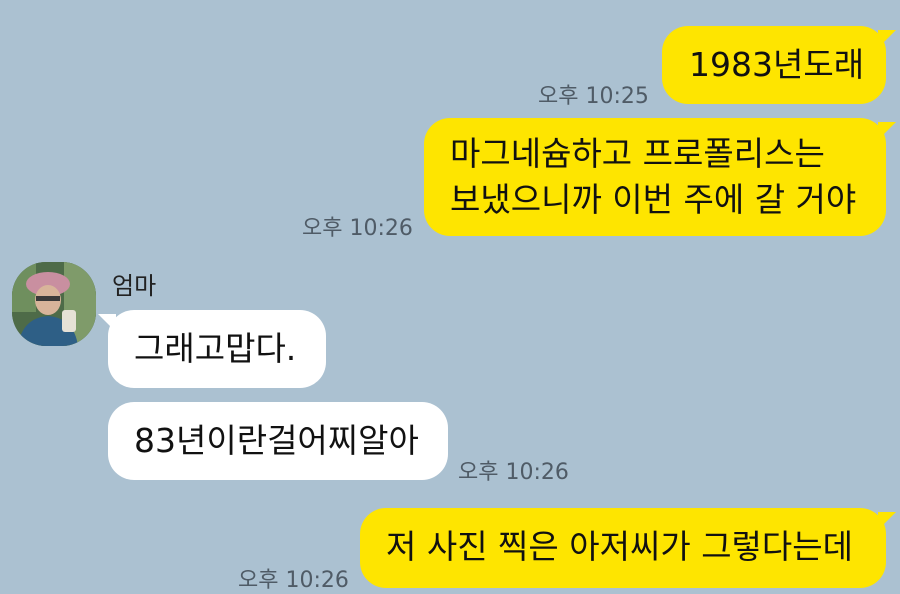 The height and width of the screenshot is (594, 900). I want to click on their-message-bubble: 83년이란걸어찌알아, so click(278, 441).